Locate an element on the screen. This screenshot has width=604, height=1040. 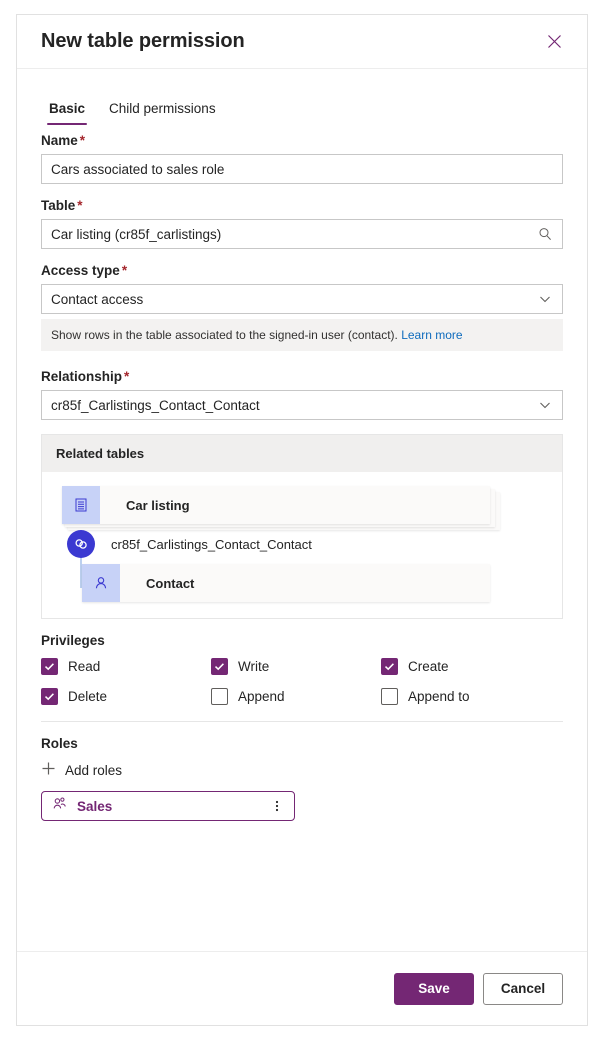
name-input: Cars associated to sales role is located at coordinates (302, 169).